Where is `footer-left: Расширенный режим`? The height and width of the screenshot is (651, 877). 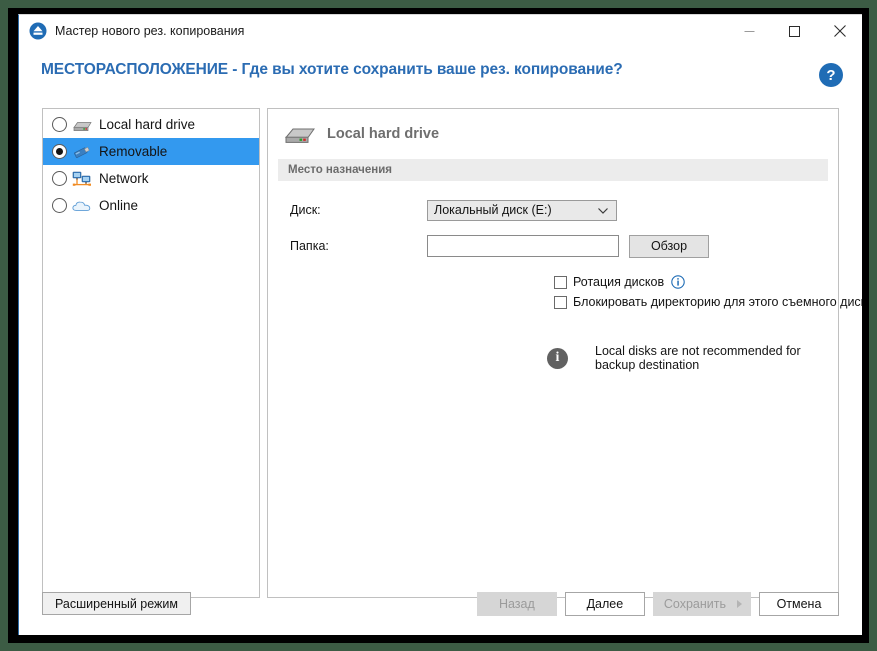
footer-left: Расширенный режим is located at coordinates (116, 603).